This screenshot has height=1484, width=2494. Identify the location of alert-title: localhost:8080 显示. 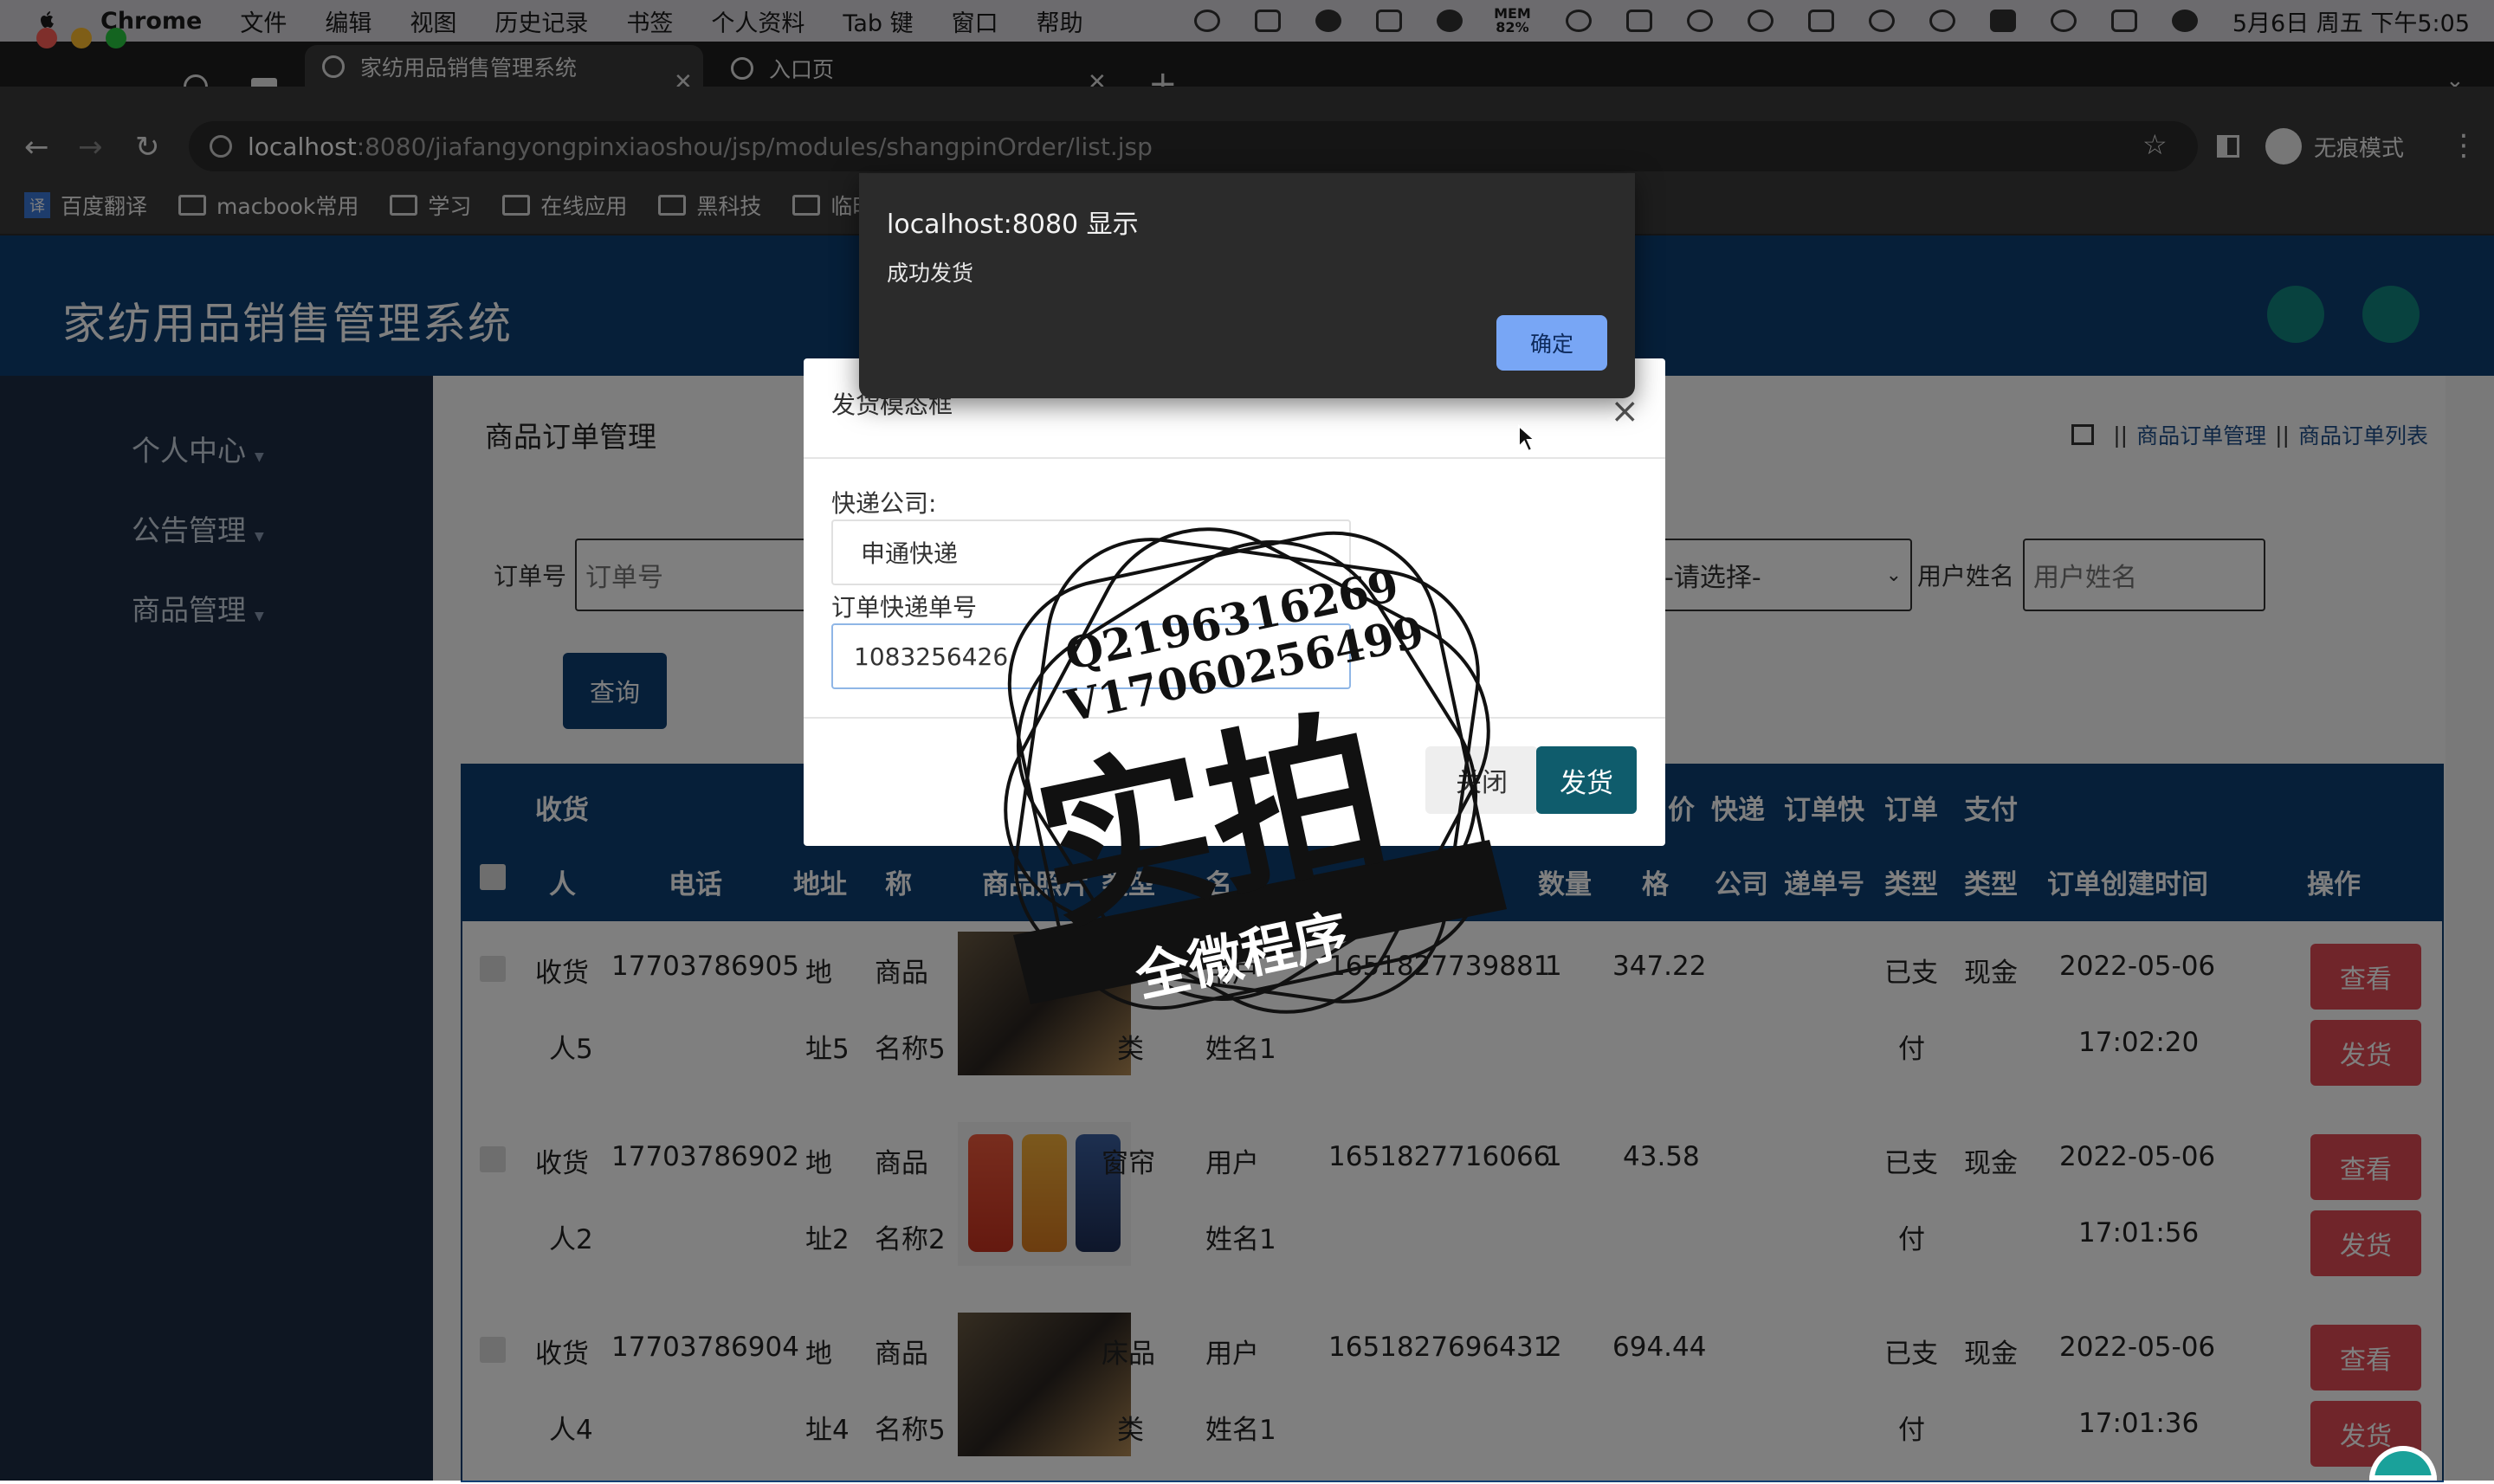
(1013, 225).